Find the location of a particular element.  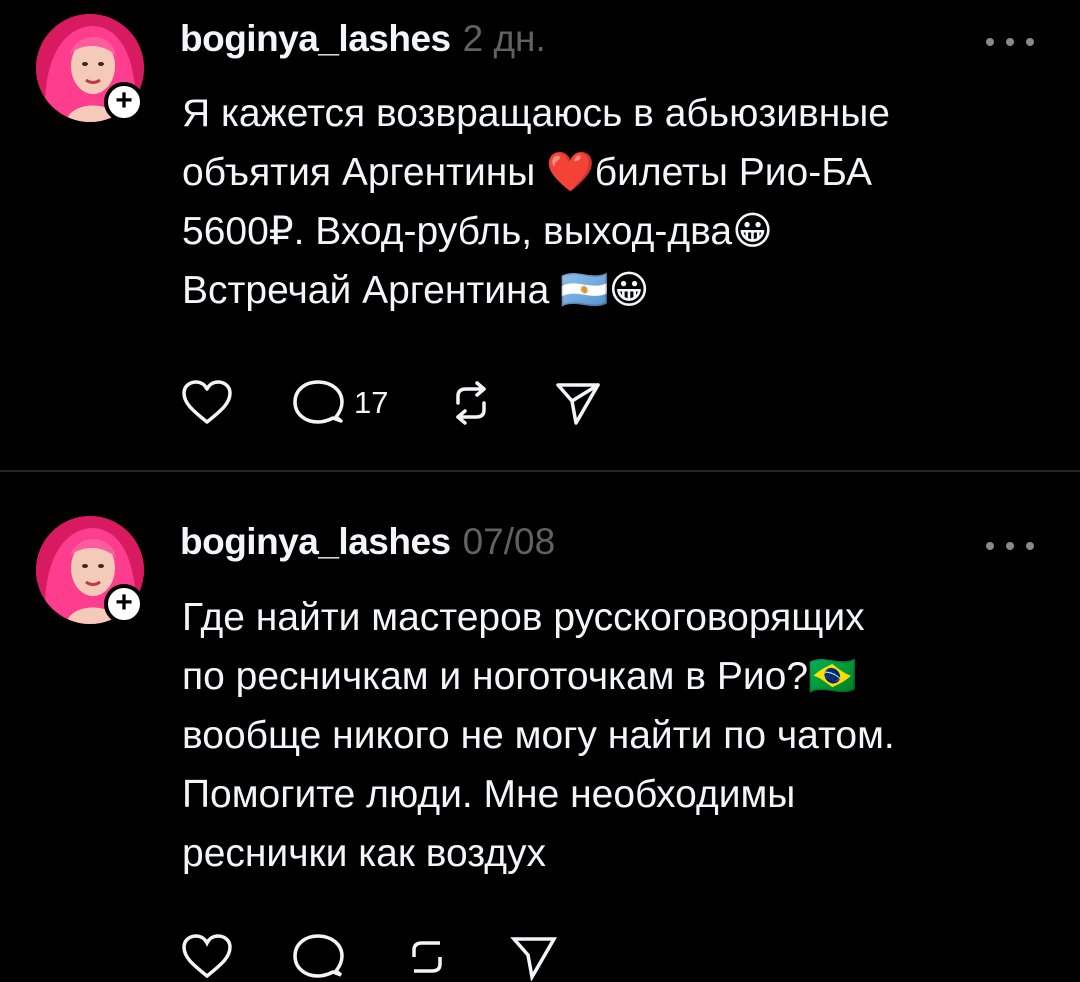

post-actions is located at coordinates (398, 957).